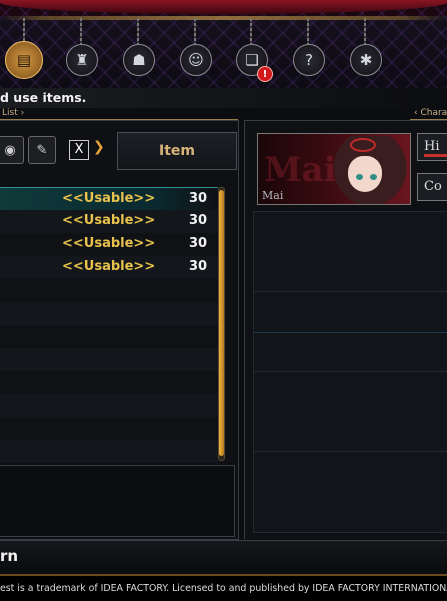 This screenshot has height=601, width=447. Describe the element at coordinates (9, 556) in the screenshot. I see `return-label: rn` at that location.